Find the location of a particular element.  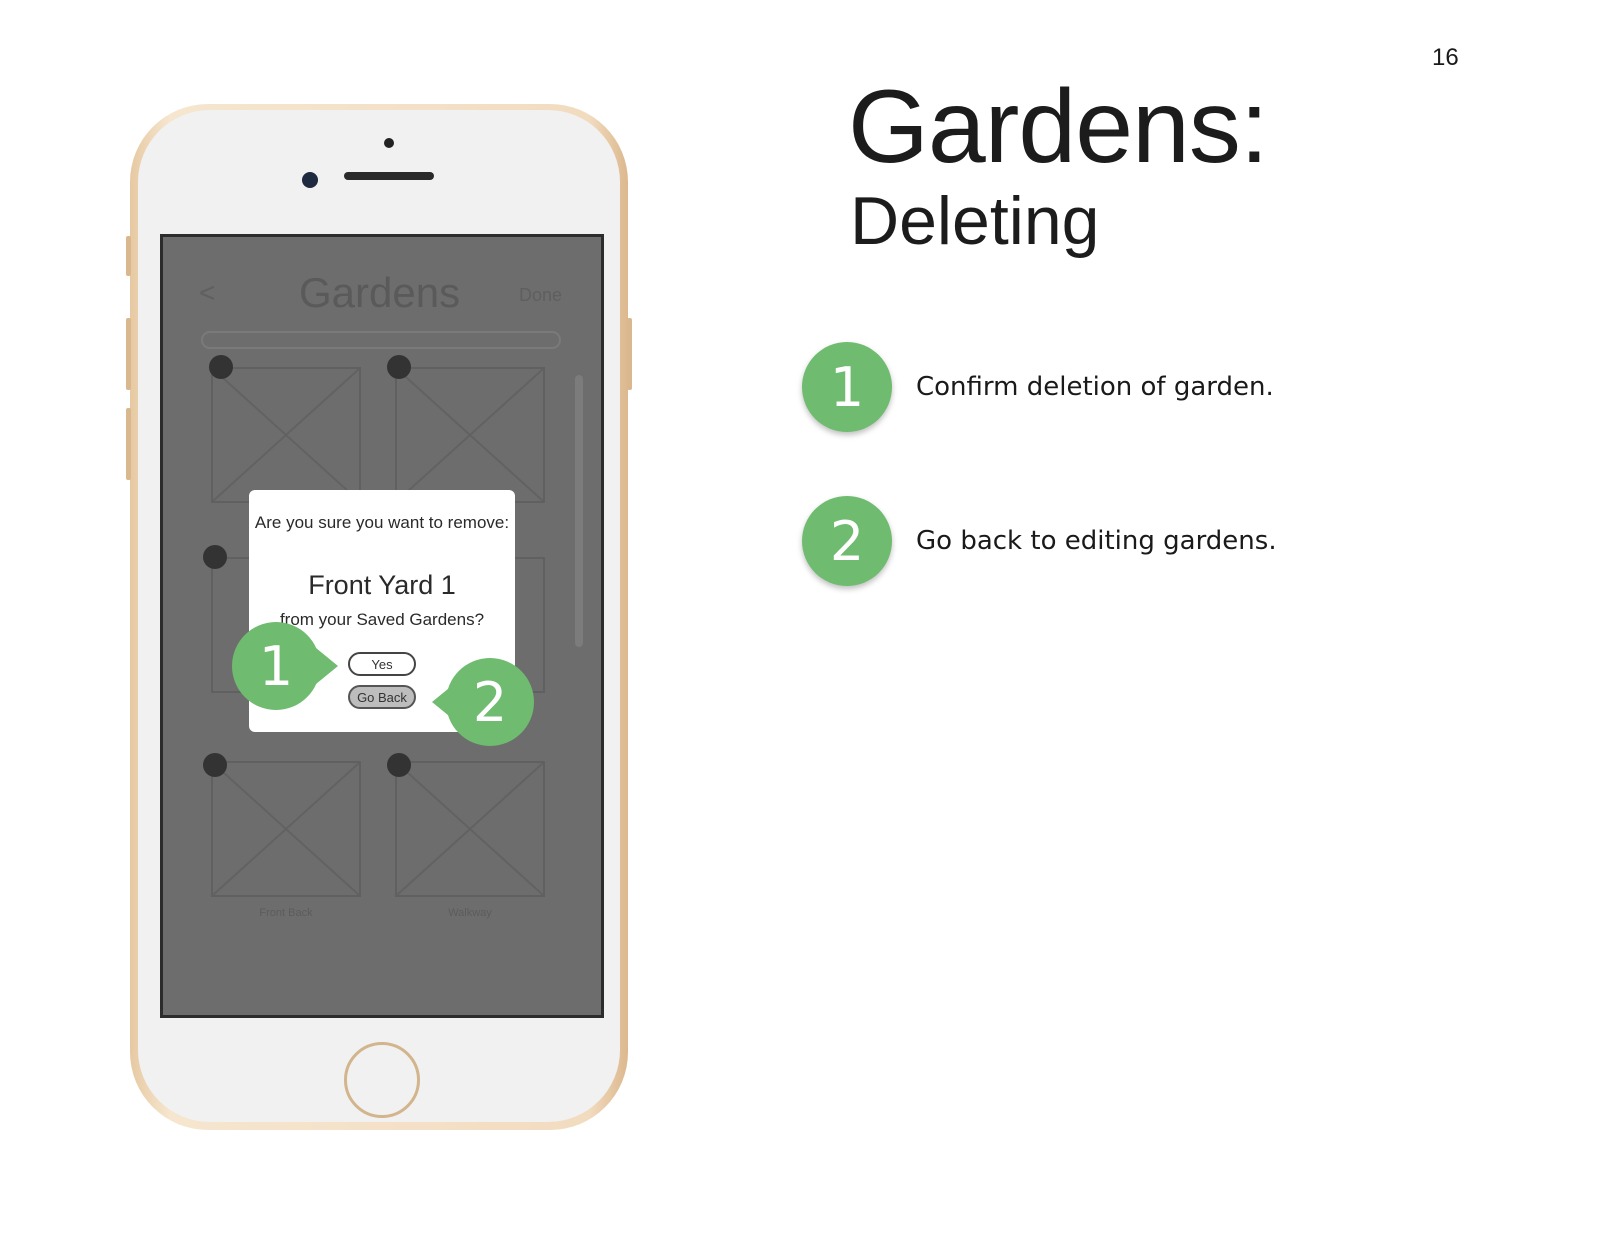

legend-badge-2: 2 is located at coordinates (847, 541).